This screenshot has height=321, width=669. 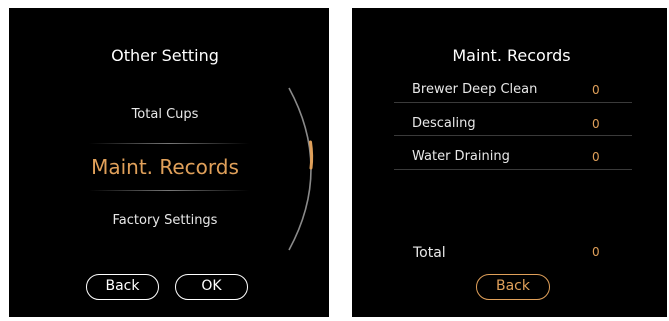 I want to click on selection-divider-top, so click(x=169, y=143).